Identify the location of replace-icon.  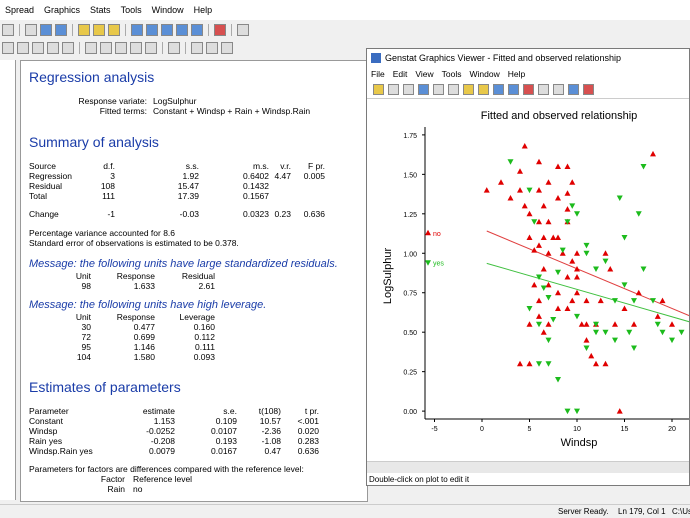
(61, 30).